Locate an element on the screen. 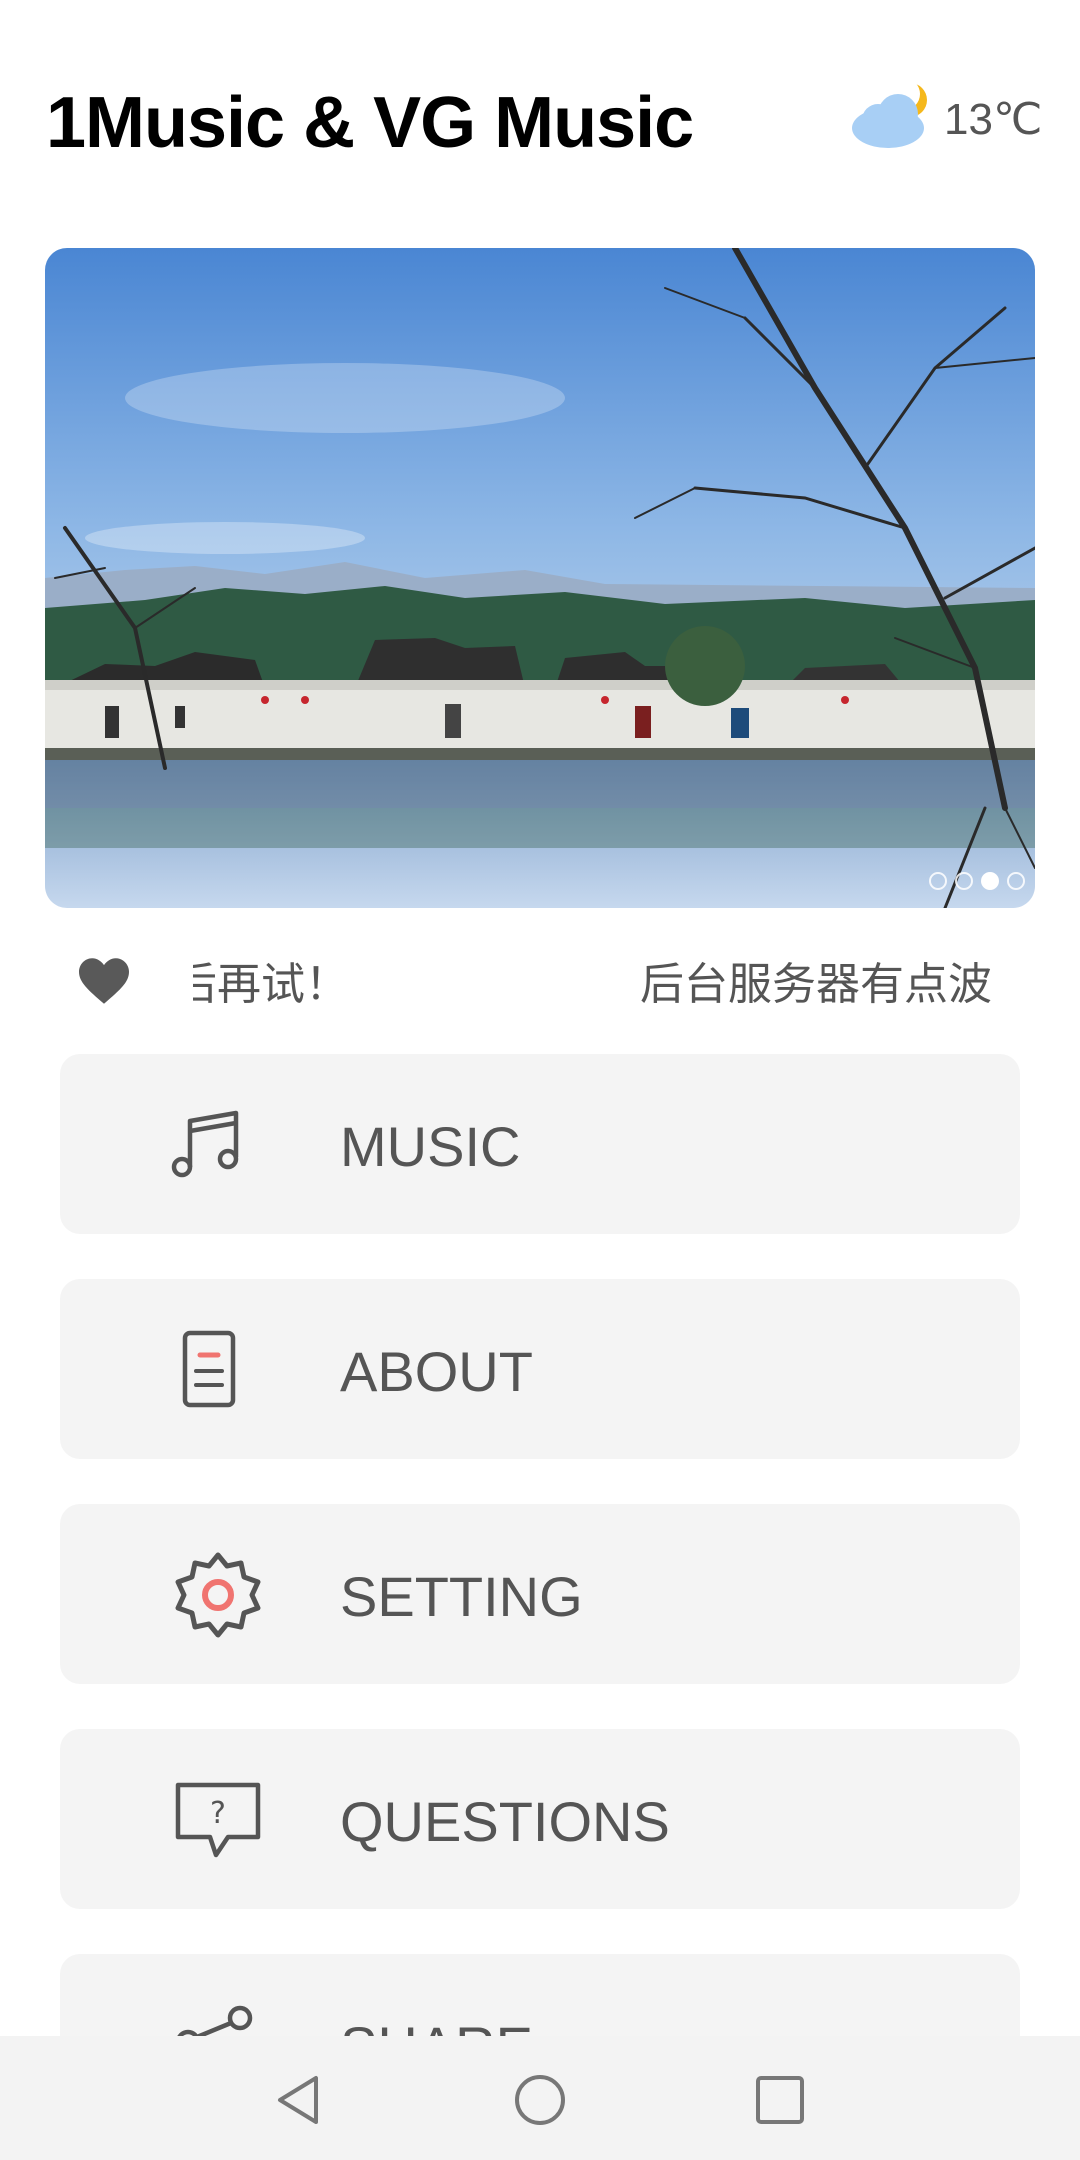  heart-icon is located at coordinates (104, 981).